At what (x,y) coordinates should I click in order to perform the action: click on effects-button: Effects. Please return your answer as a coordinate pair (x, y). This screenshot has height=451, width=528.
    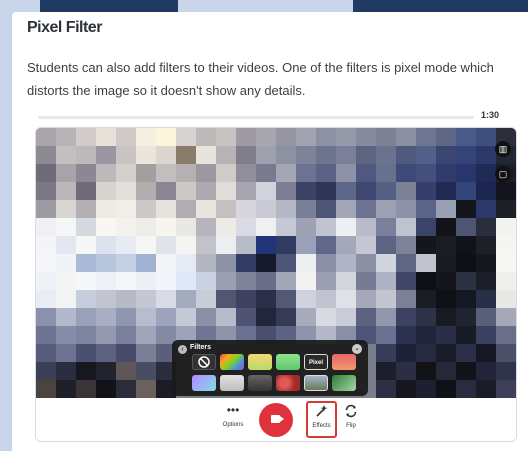
    Looking at the image, I should click on (321, 416).